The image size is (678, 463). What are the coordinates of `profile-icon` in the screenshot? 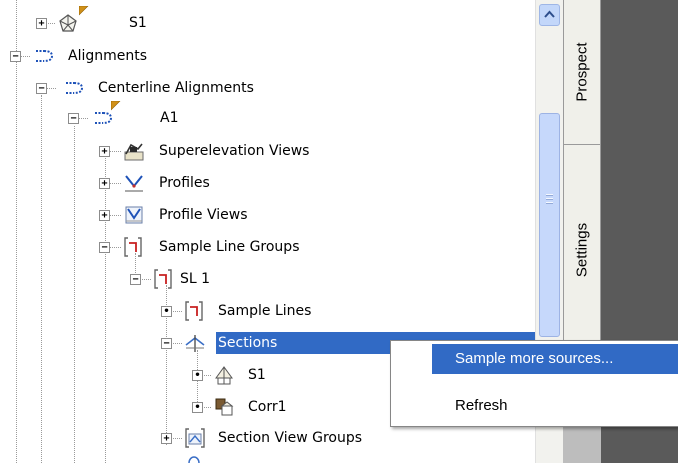 It's located at (134, 183).